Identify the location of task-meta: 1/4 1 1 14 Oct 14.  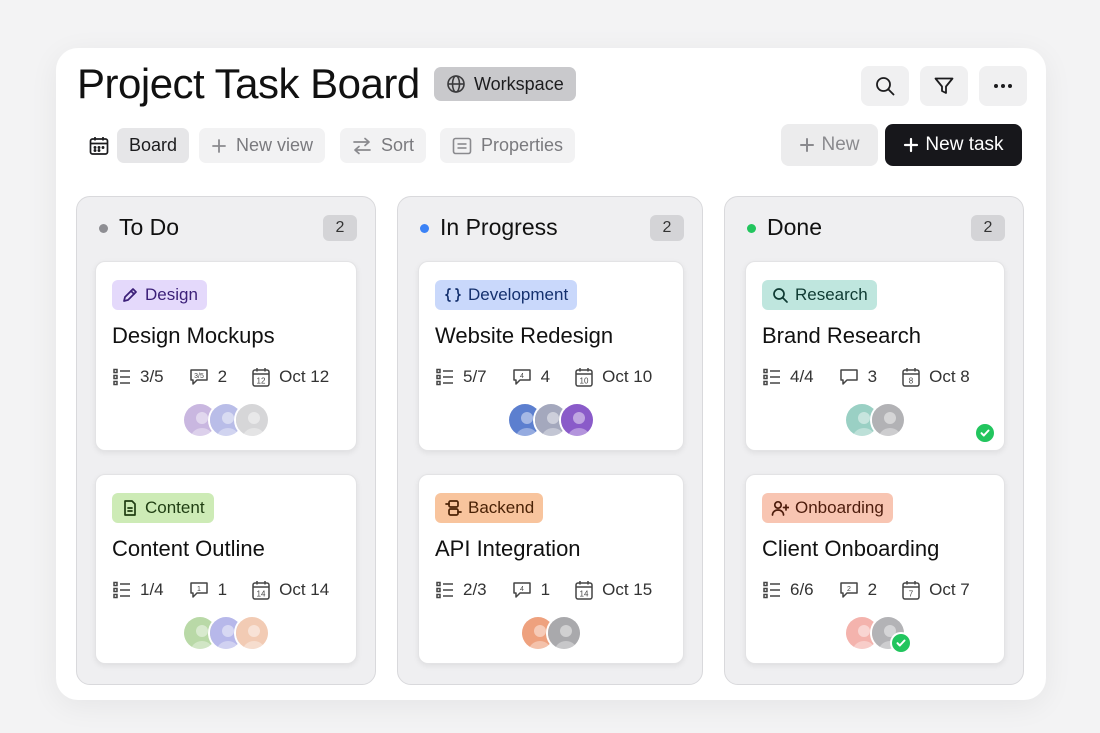
(220, 590).